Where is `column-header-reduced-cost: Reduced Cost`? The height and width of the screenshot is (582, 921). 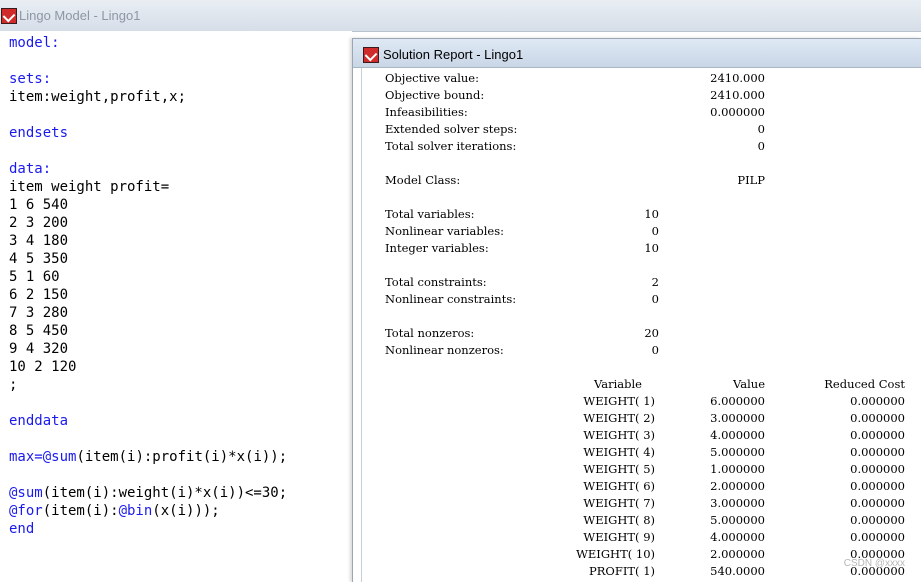 column-header-reduced-cost: Reduced Cost is located at coordinates (864, 384).